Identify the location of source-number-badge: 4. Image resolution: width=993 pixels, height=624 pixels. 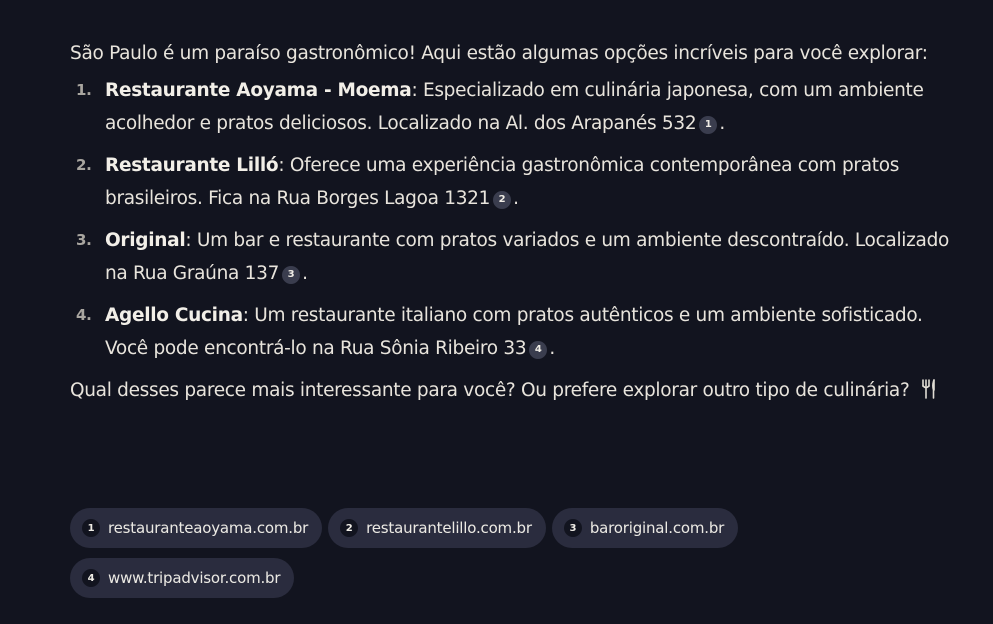
(91, 578).